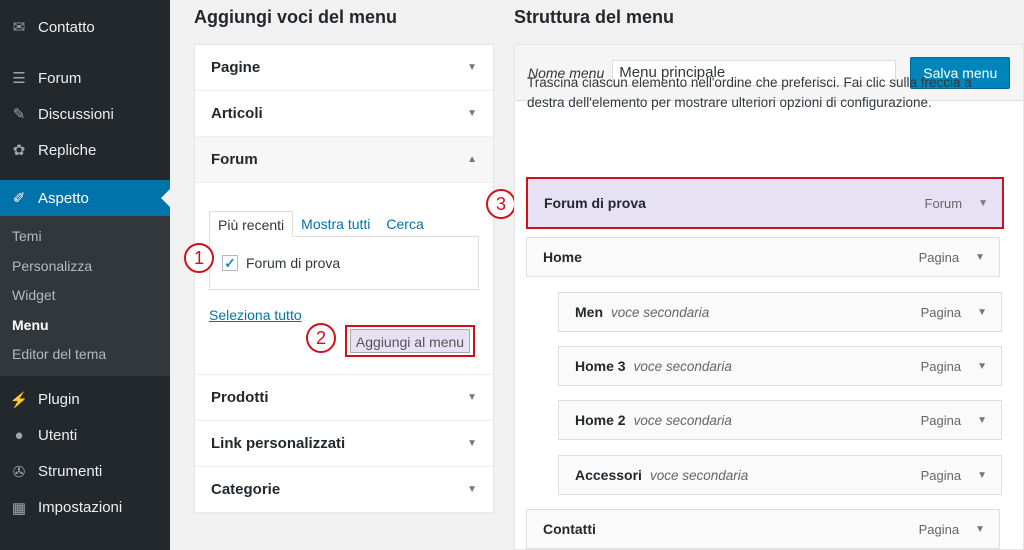 This screenshot has width=1024, height=550. What do you see at coordinates (19, 78) in the screenshot?
I see `forum-icon: ☰` at bounding box center [19, 78].